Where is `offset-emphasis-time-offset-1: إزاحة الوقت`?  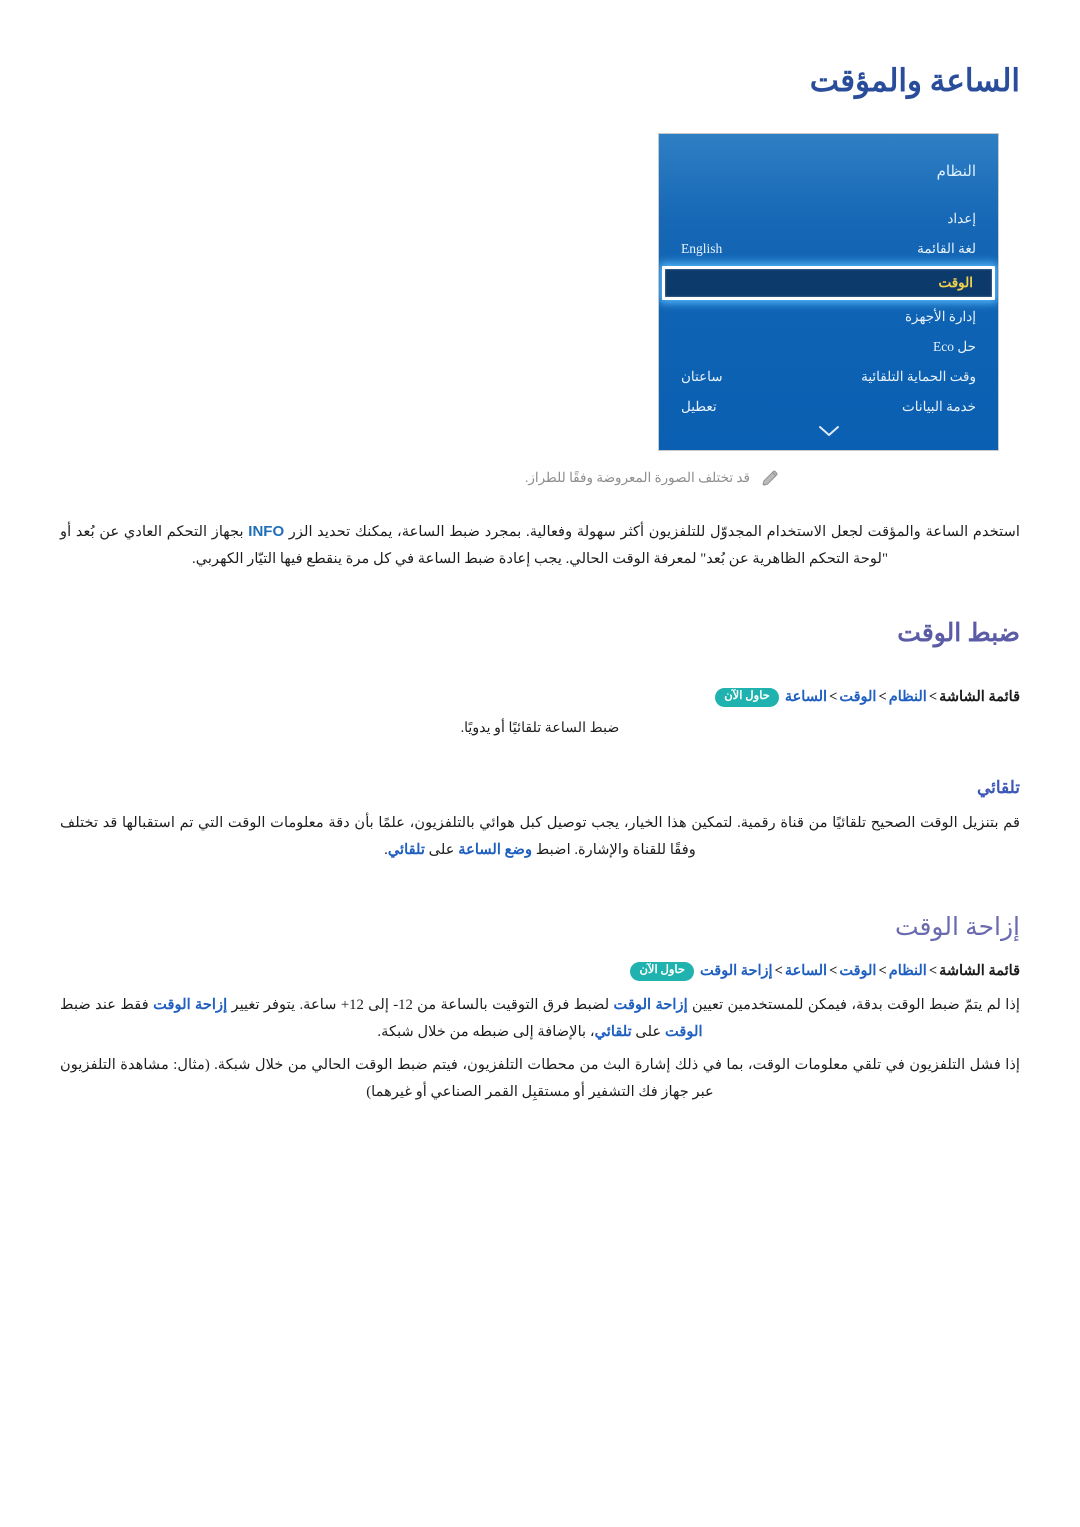 offset-emphasis-time-offset-1: إزاحة الوقت is located at coordinates (650, 1005).